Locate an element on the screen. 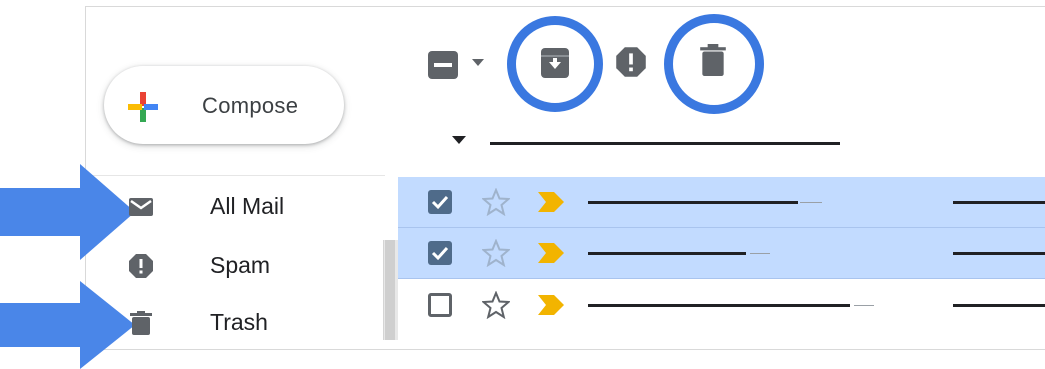 The image size is (1045, 369). sidebar-item-label: Spam is located at coordinates (240, 265).